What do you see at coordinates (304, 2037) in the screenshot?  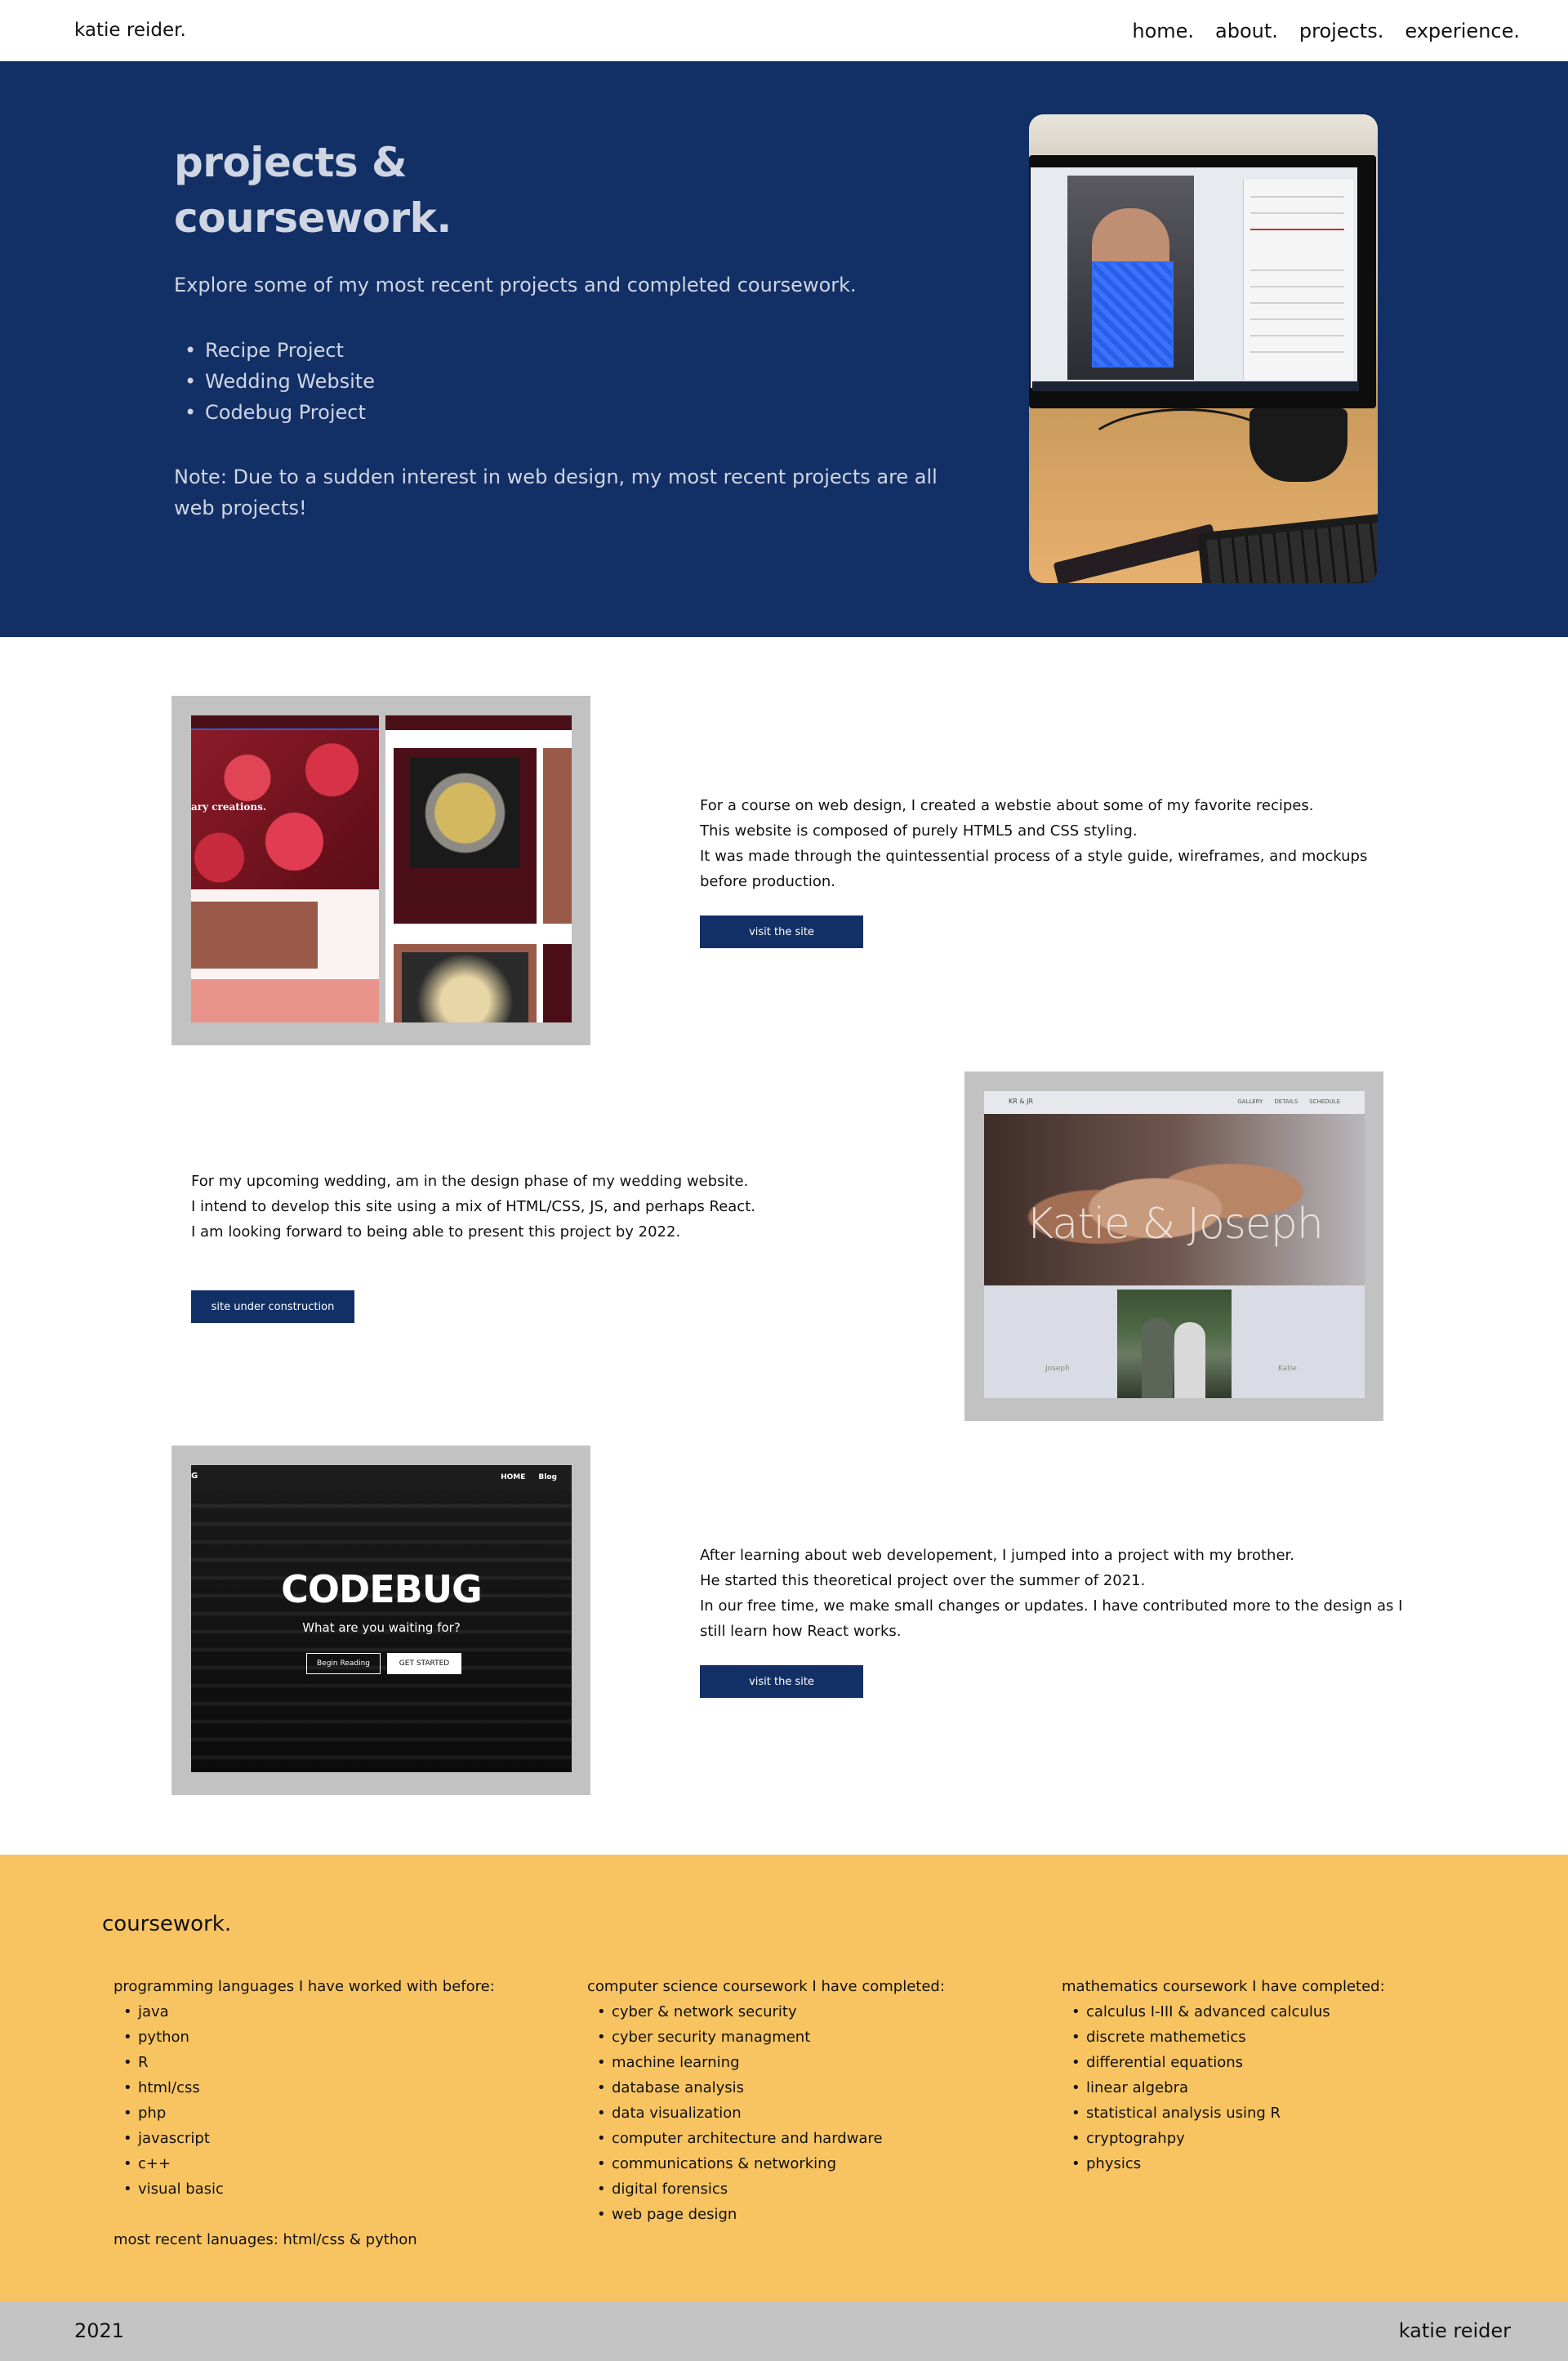 I see `list-item: python` at bounding box center [304, 2037].